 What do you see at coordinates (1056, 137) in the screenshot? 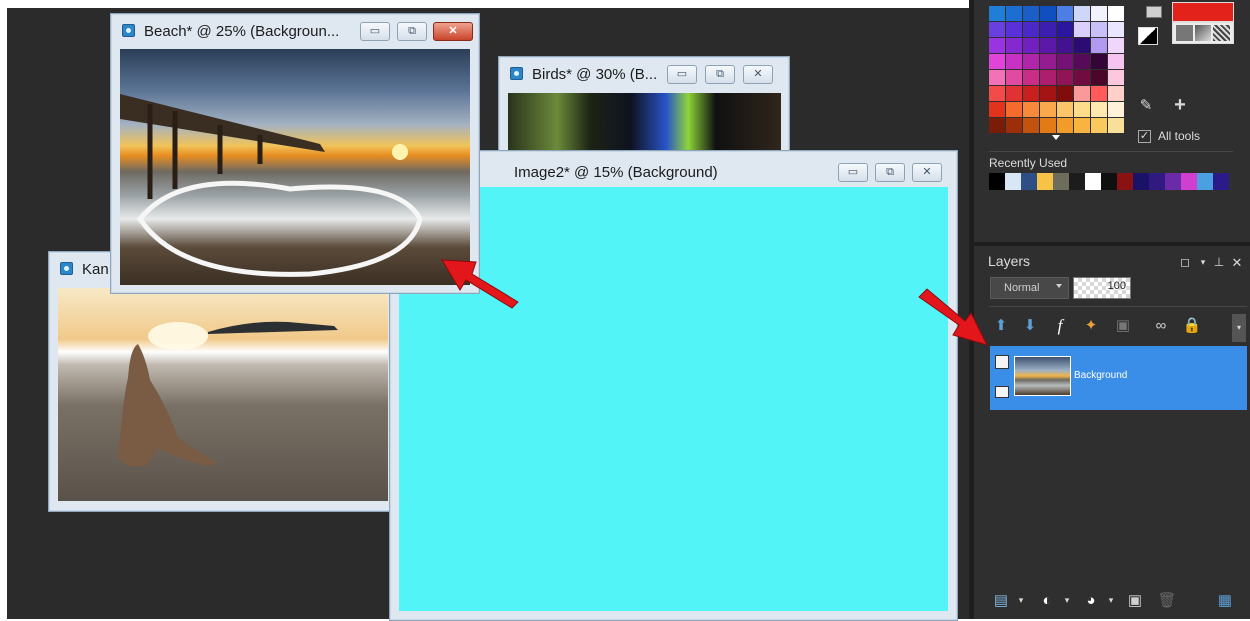
I see `palette-scroll-arrow` at bounding box center [1056, 137].